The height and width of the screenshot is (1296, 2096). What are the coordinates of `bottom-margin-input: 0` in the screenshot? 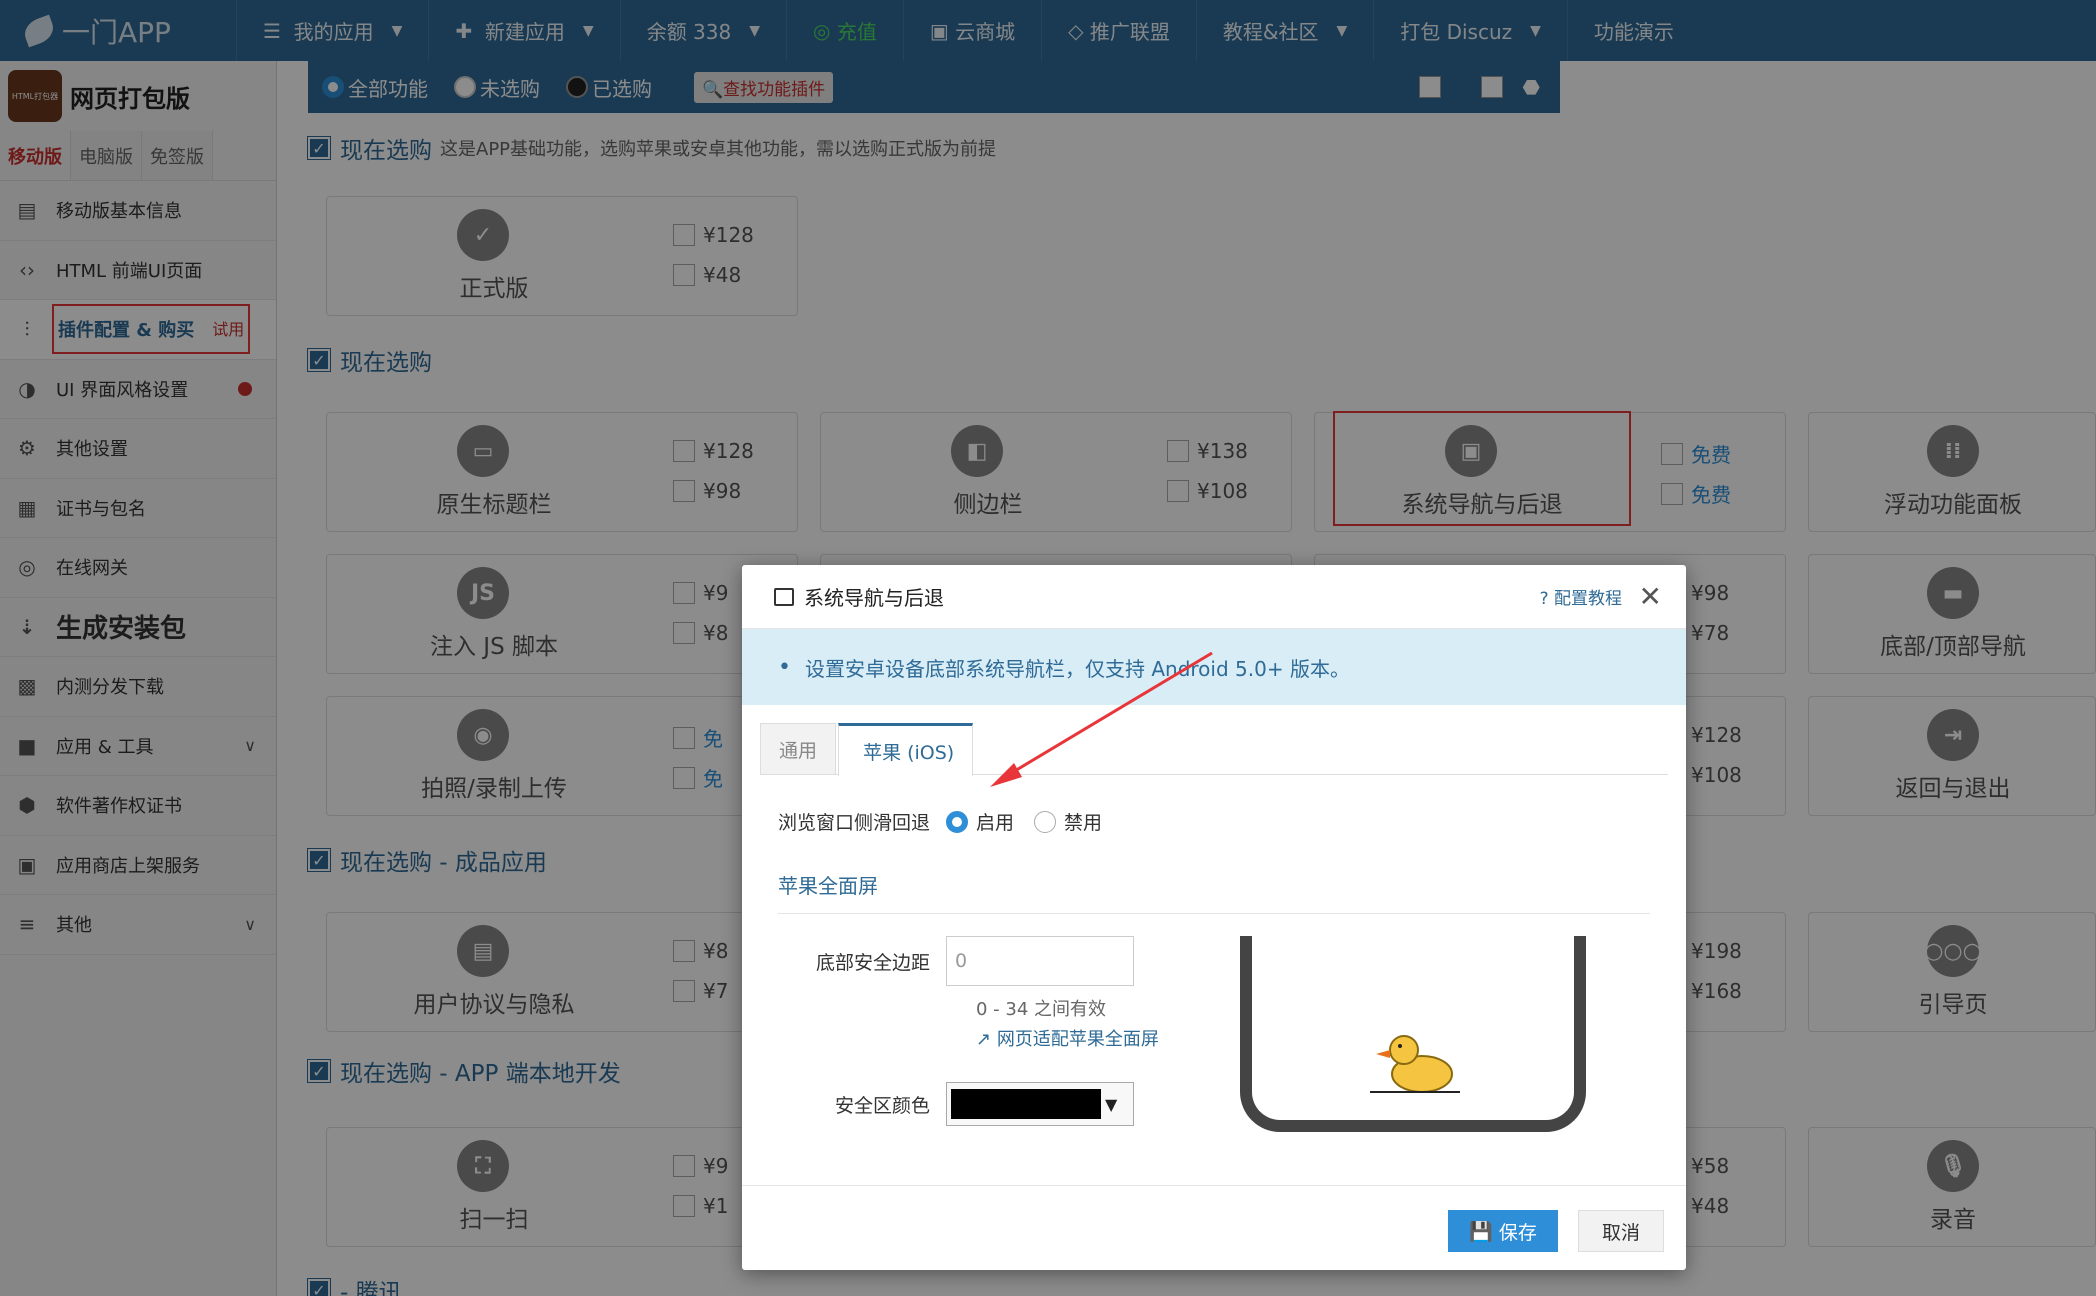 It's located at (1040, 961).